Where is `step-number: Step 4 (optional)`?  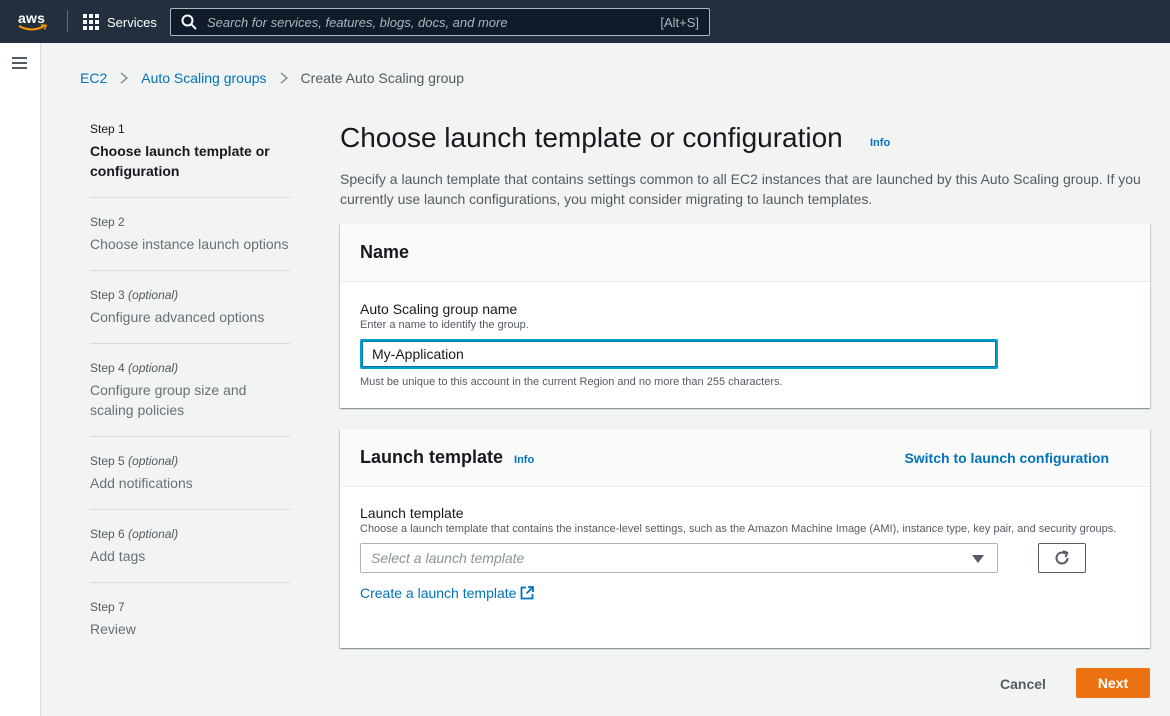 step-number: Step 4 (optional) is located at coordinates (134, 368).